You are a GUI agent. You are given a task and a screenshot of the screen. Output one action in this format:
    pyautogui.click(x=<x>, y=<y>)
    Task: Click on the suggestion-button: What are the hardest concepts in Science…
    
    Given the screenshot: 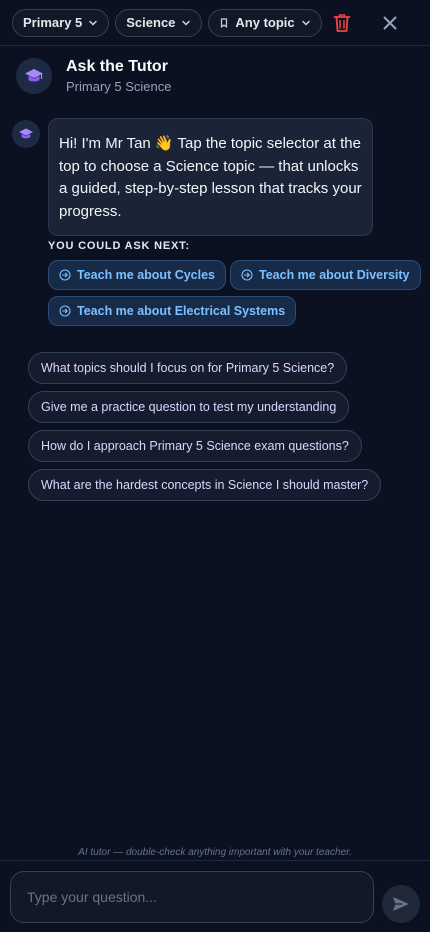 What is the action you would take?
    pyautogui.click(x=205, y=485)
    